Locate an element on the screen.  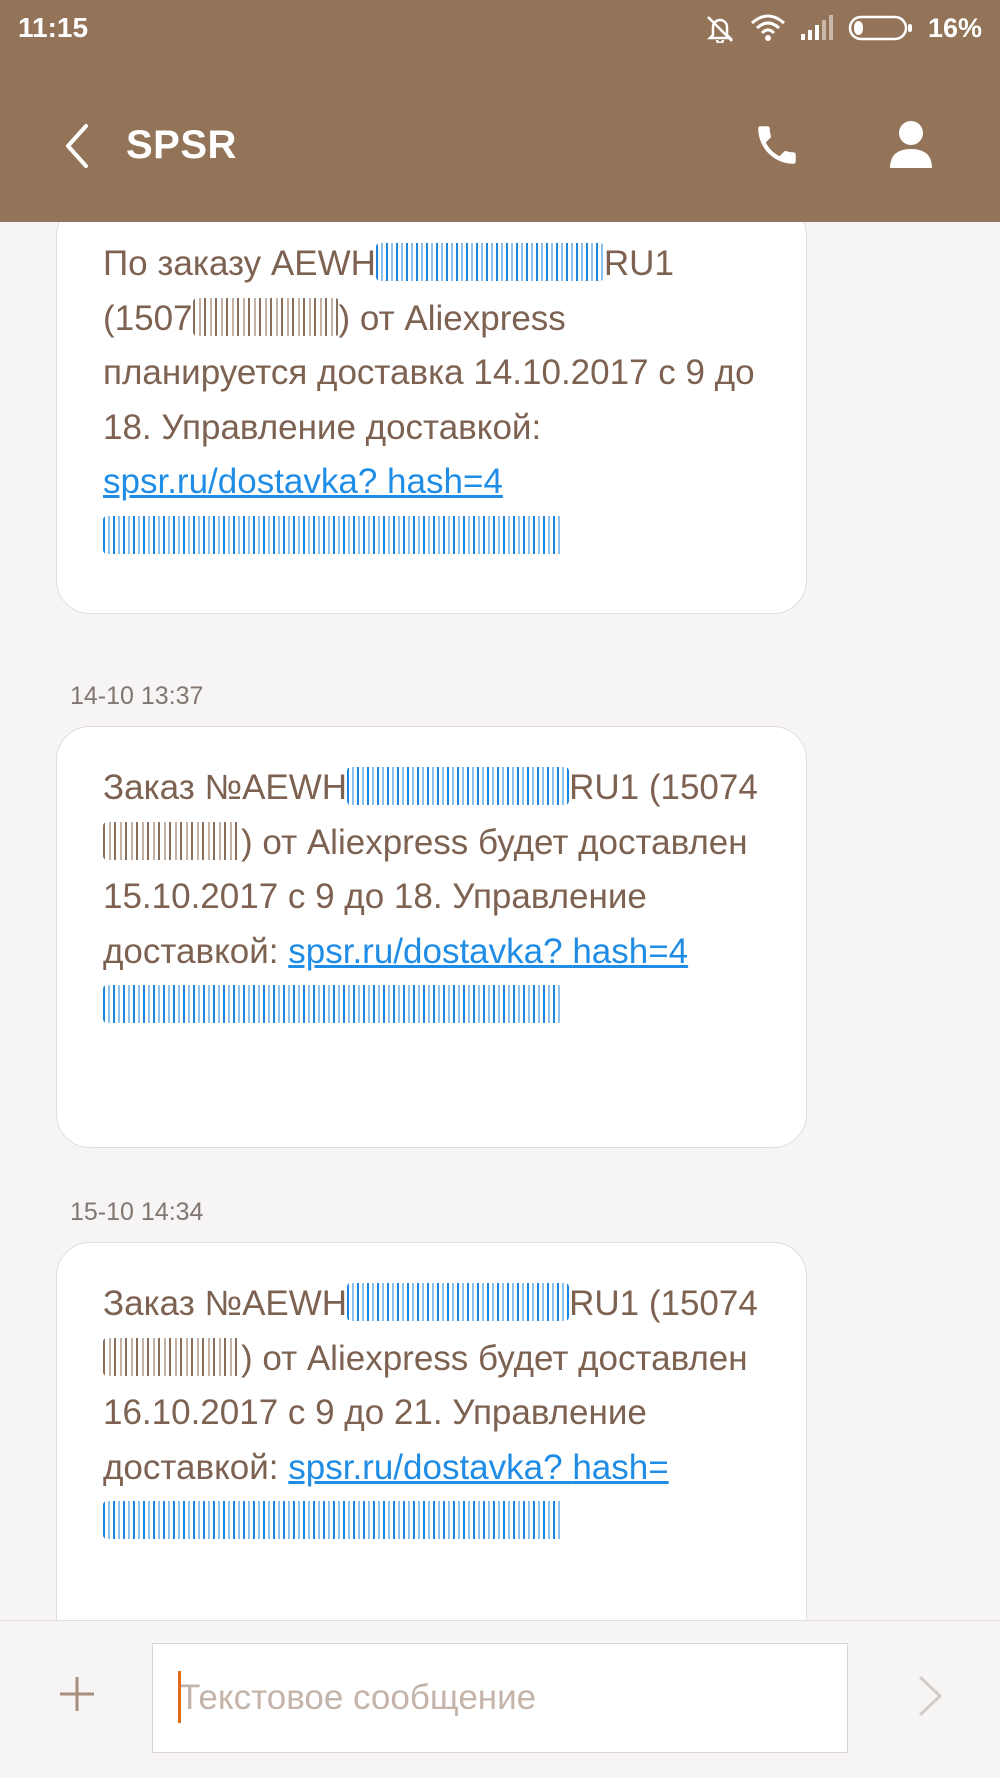
text-caret is located at coordinates (179, 1697).